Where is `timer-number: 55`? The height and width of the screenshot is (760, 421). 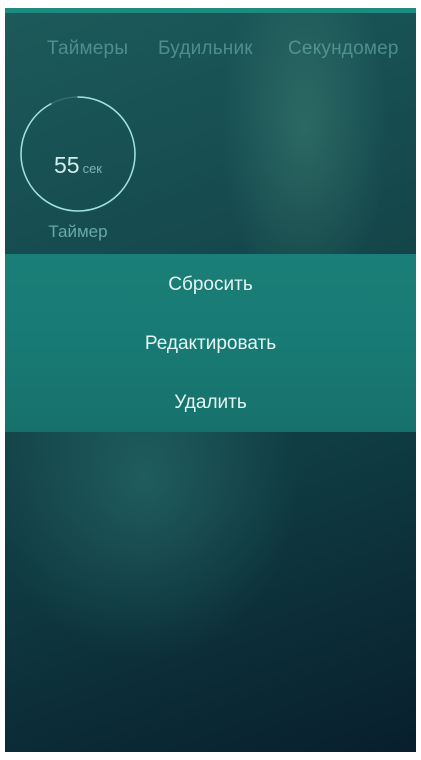 timer-number: 55 is located at coordinates (66, 165).